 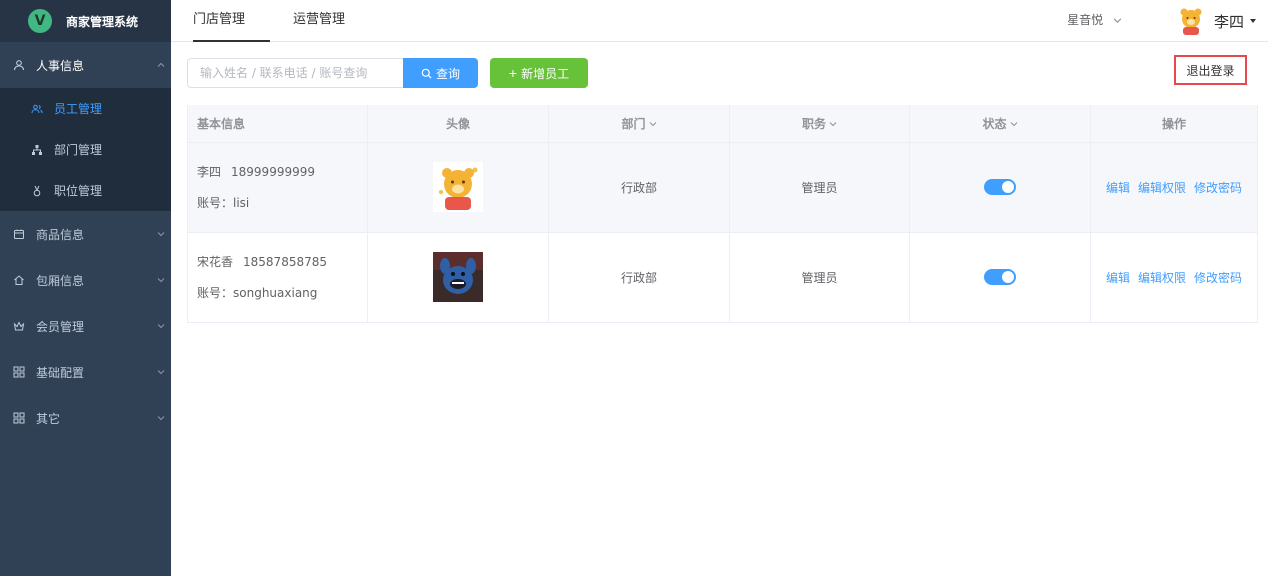 I want to click on column-header-status: 状态, so click(x=1000, y=124).